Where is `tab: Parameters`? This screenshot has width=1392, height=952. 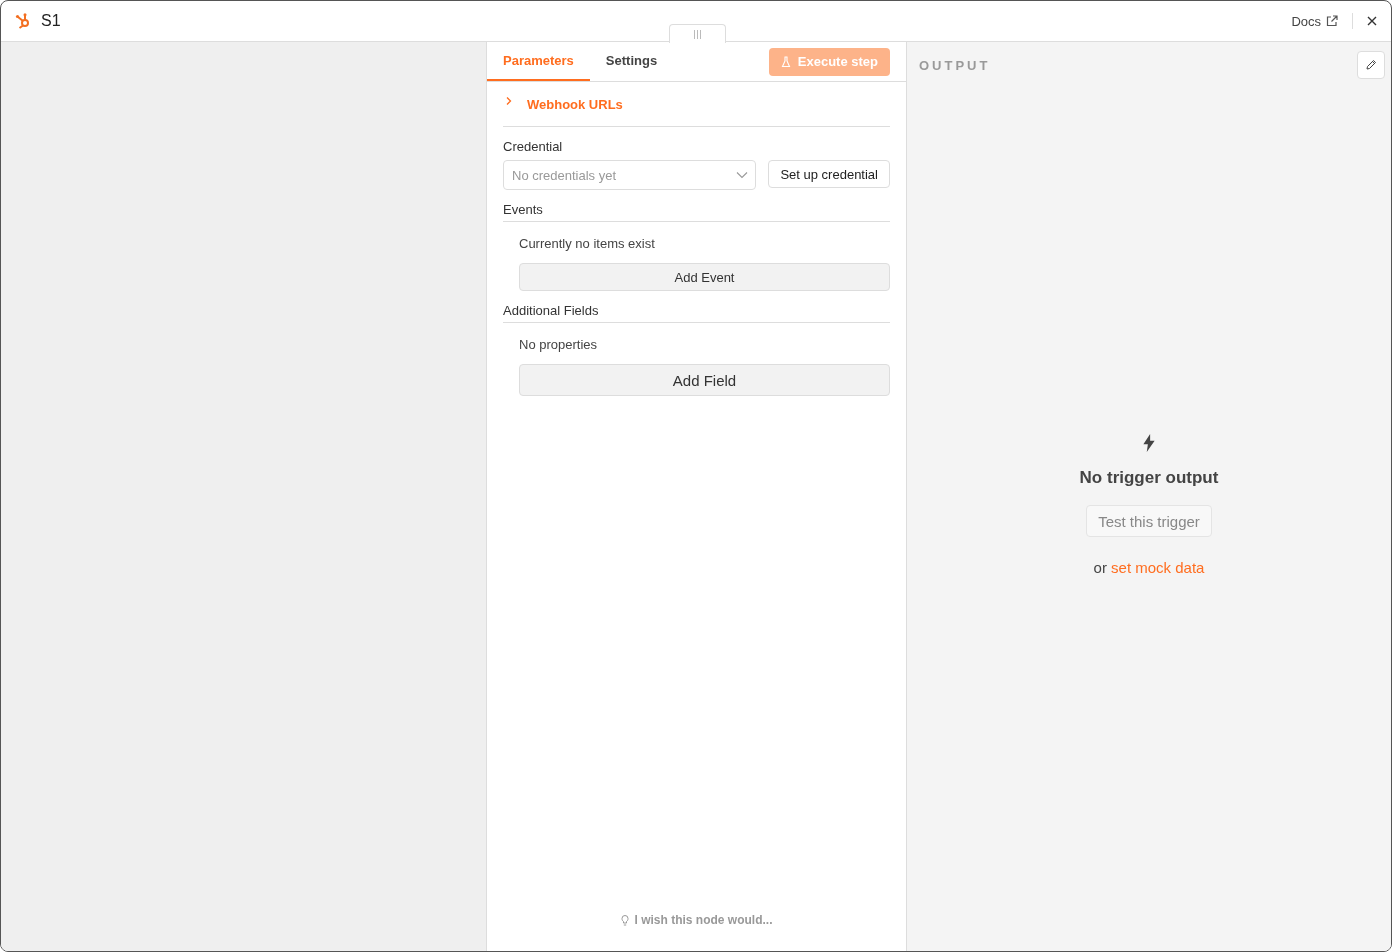 tab: Parameters is located at coordinates (538, 61).